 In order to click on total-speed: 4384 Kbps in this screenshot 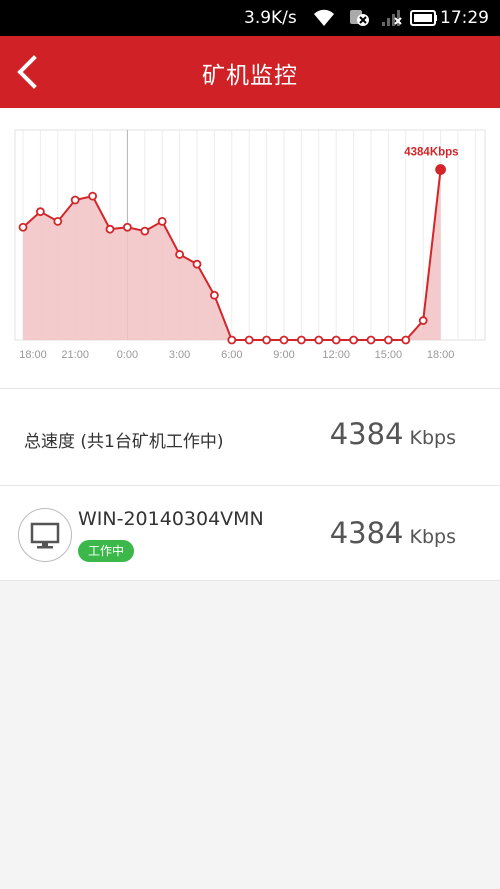, I will do `click(393, 434)`.